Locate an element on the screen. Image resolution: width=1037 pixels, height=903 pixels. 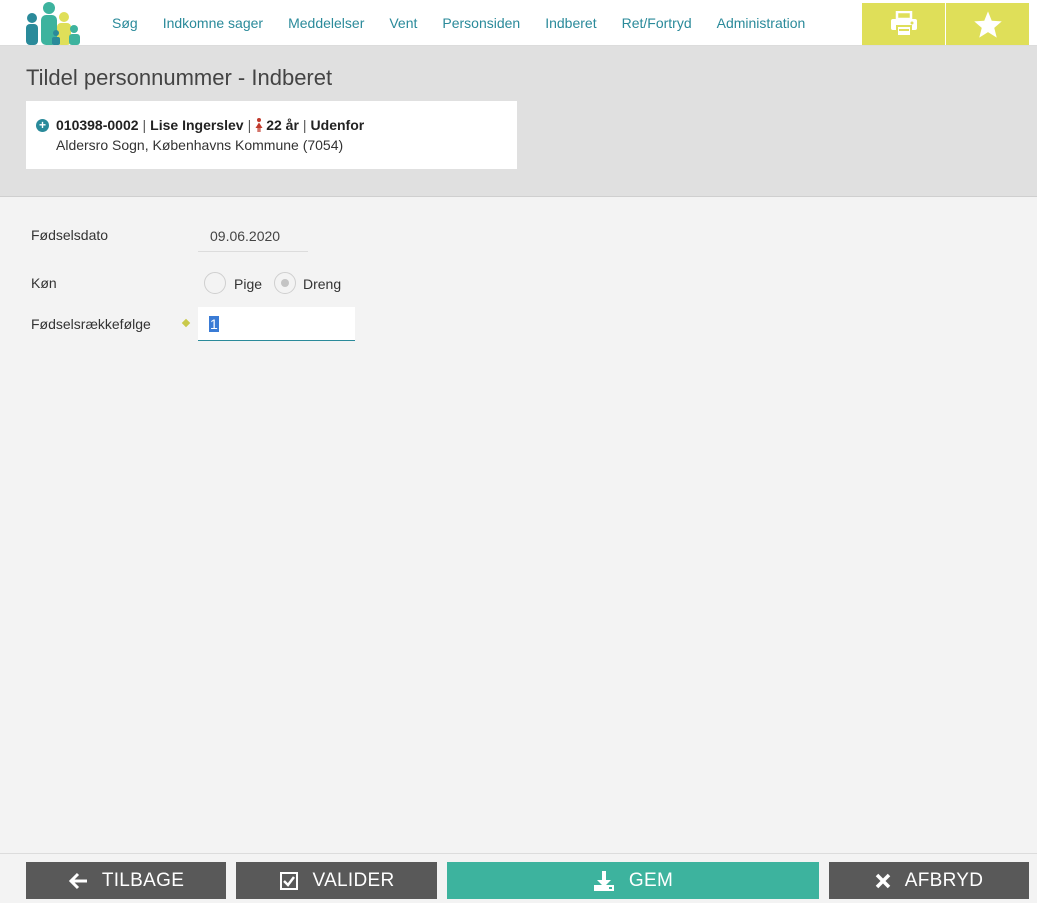
cancel-button-label: AFBRYD is located at coordinates (944, 880).